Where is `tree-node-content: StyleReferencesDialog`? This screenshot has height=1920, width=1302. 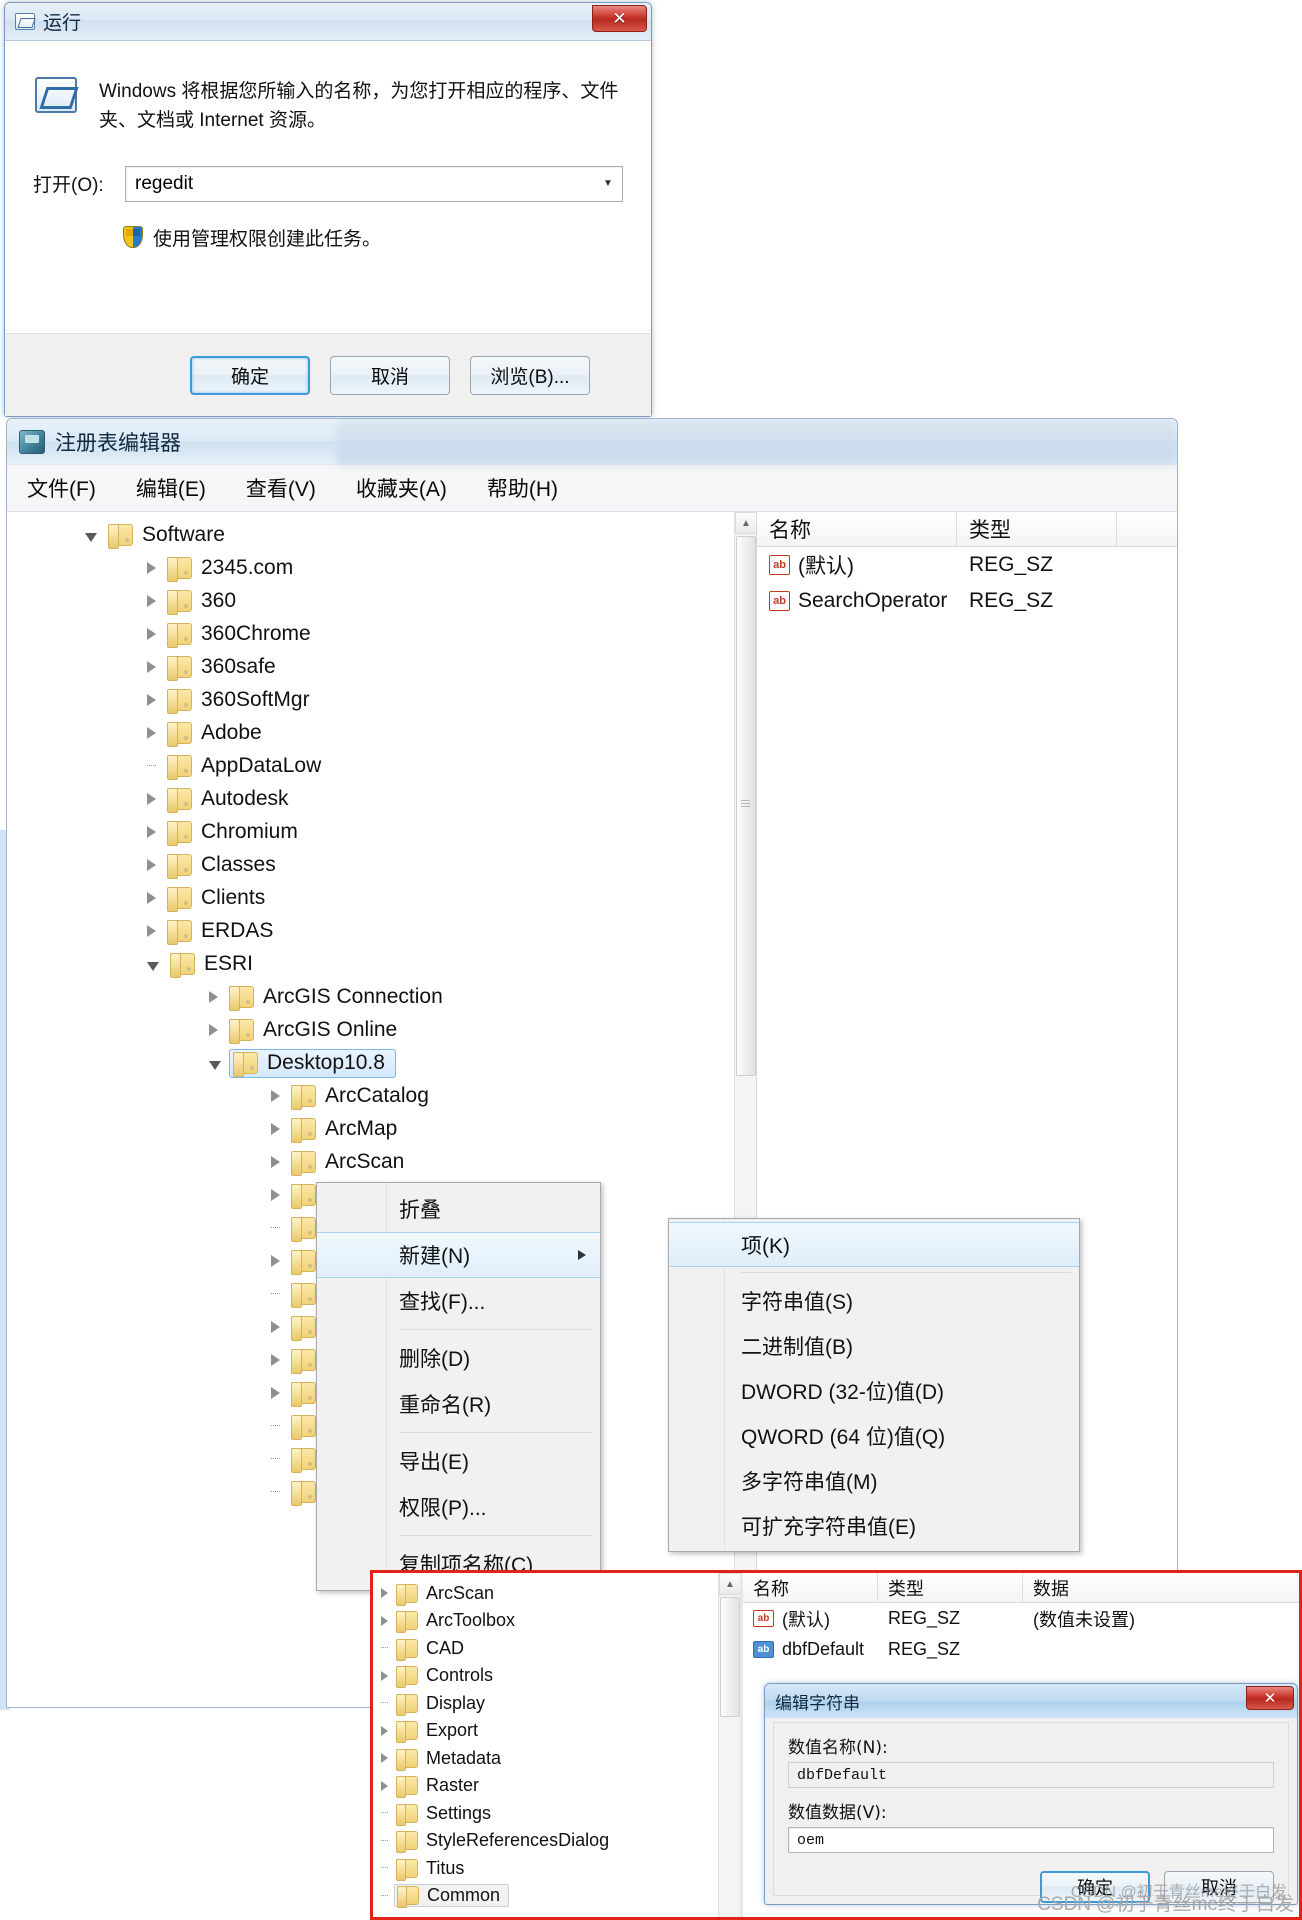
tree-node-content: StyleReferencesDialog is located at coordinates (502, 1841).